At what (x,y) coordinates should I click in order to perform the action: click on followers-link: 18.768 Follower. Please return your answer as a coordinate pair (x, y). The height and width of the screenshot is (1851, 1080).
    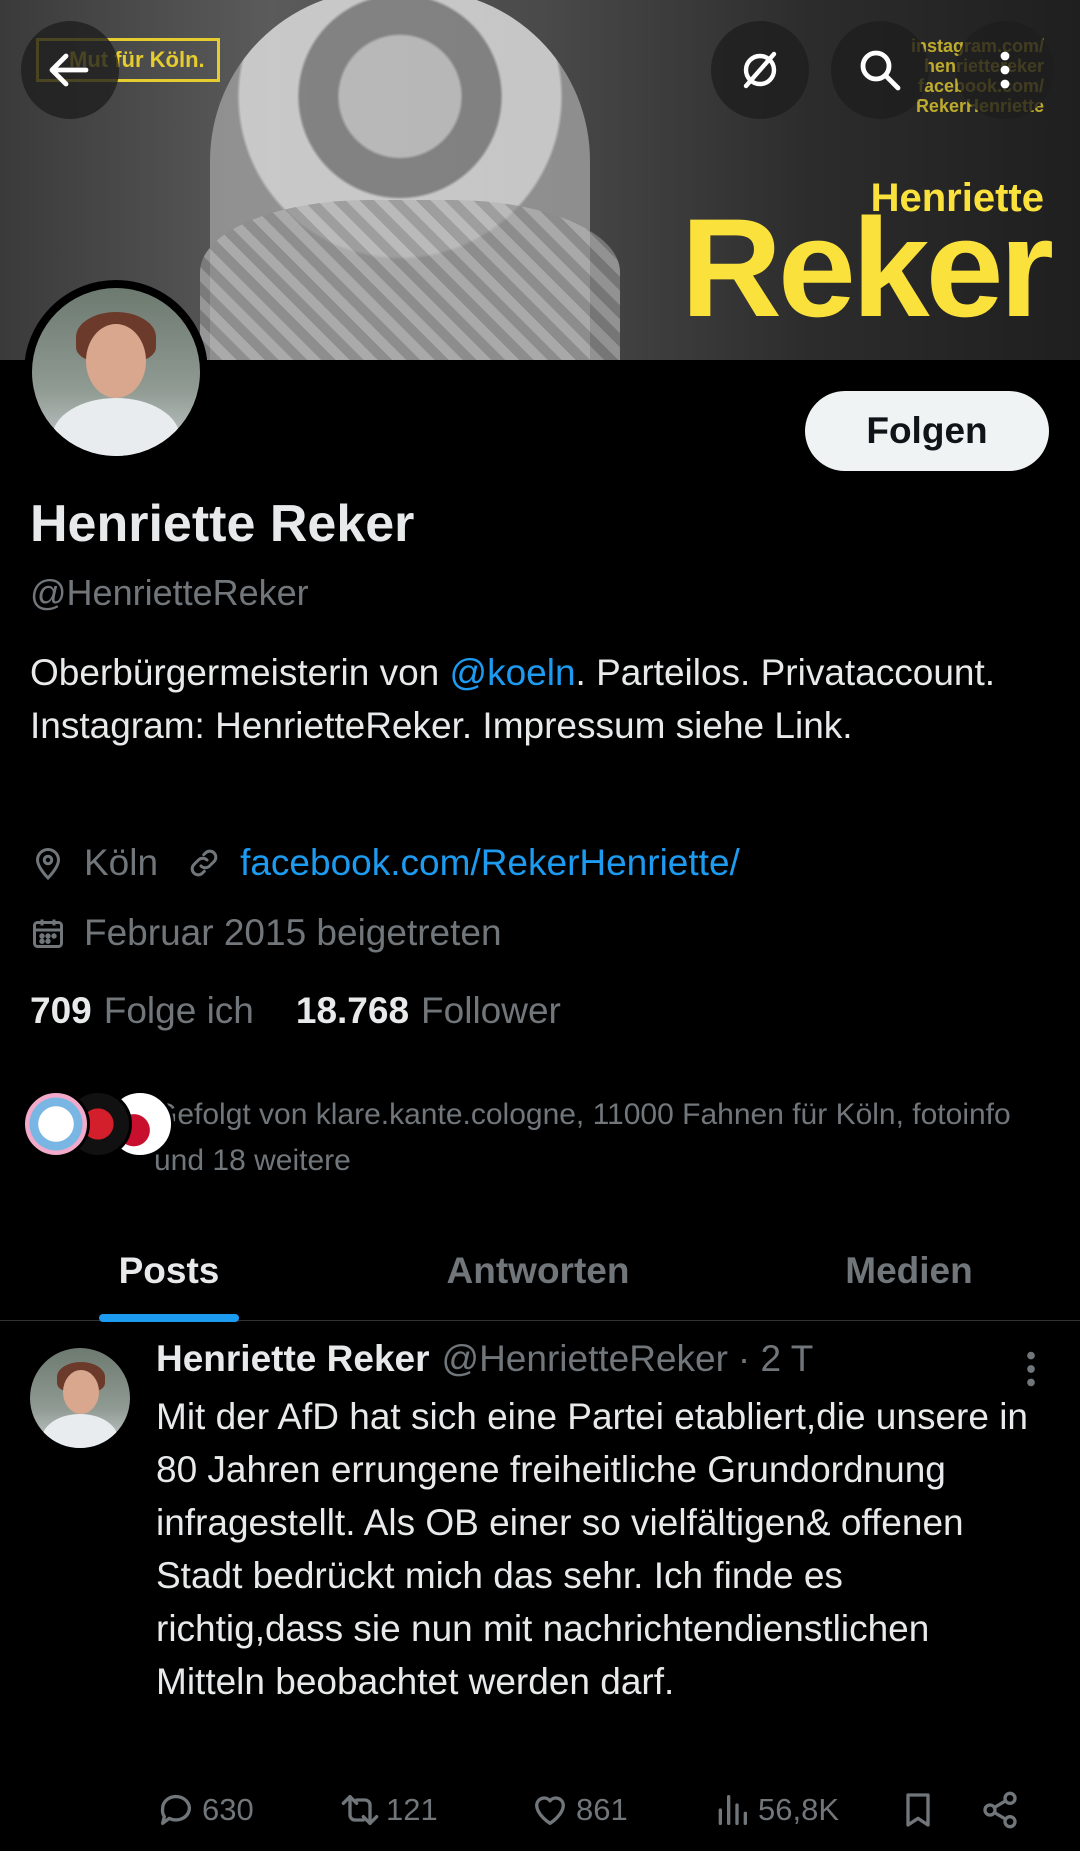
    Looking at the image, I should click on (428, 1011).